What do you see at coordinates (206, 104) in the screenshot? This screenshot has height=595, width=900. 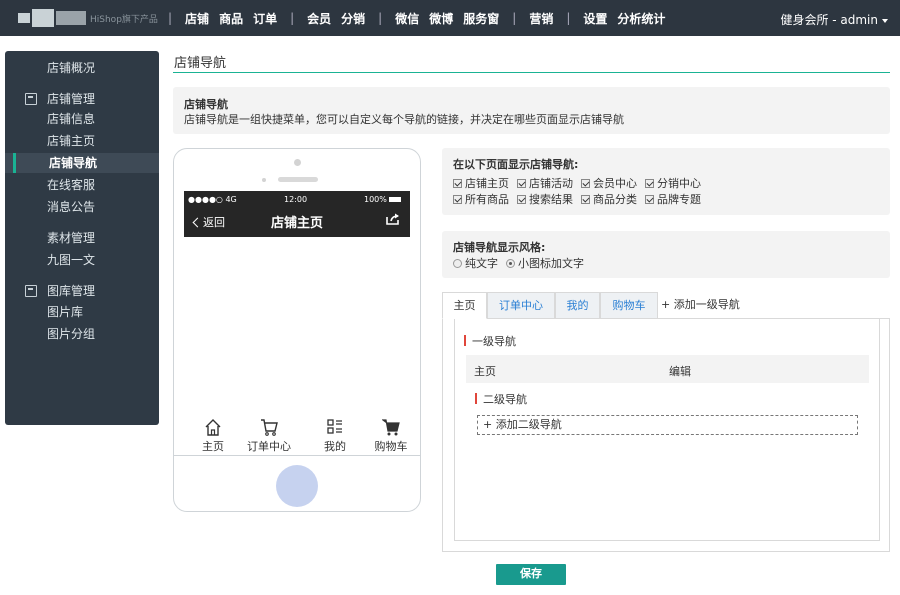 I see `info-heading: 店铺导航` at bounding box center [206, 104].